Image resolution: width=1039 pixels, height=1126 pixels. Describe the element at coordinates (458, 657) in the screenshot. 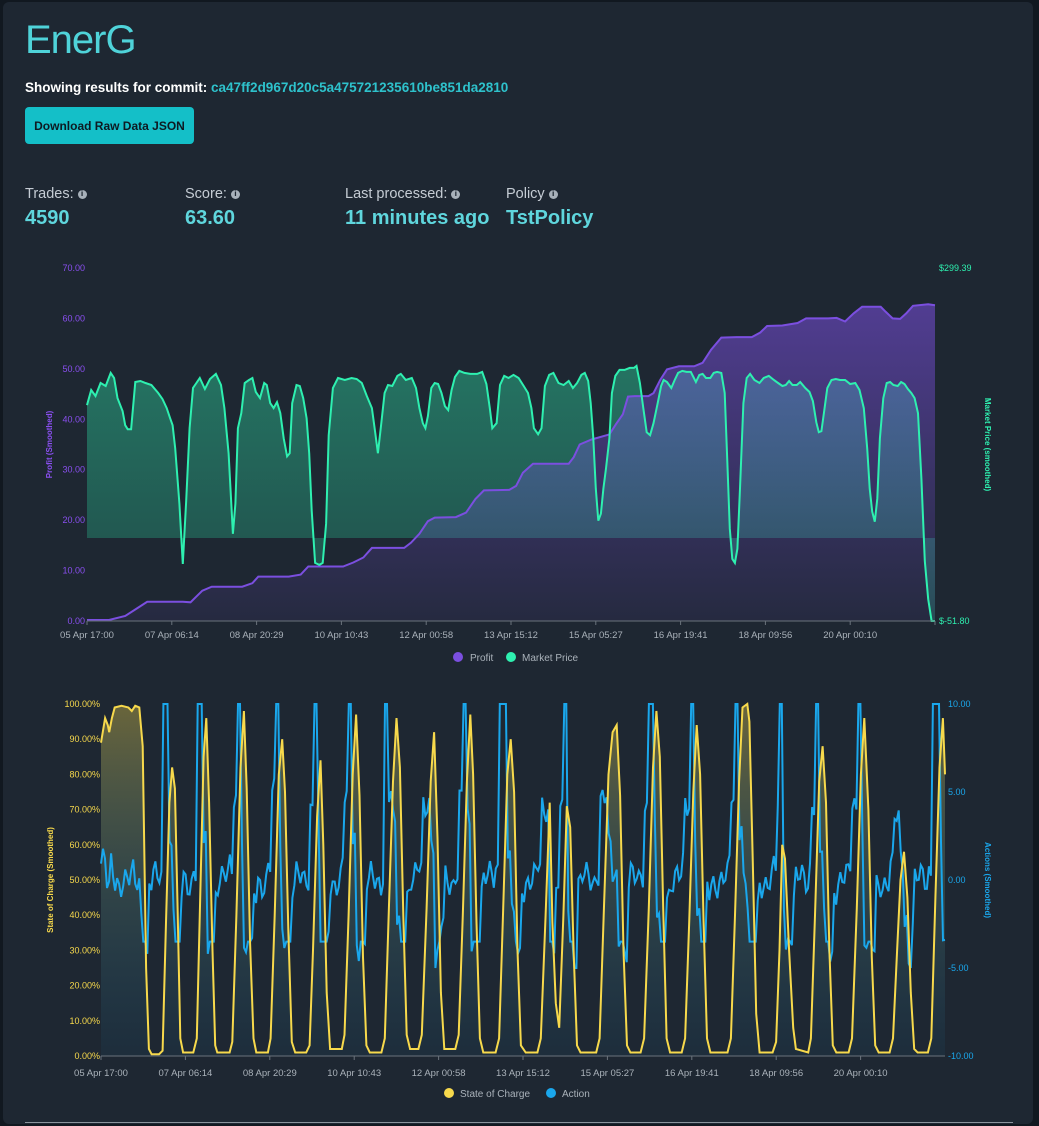

I see `legend-swatch-profit` at that location.